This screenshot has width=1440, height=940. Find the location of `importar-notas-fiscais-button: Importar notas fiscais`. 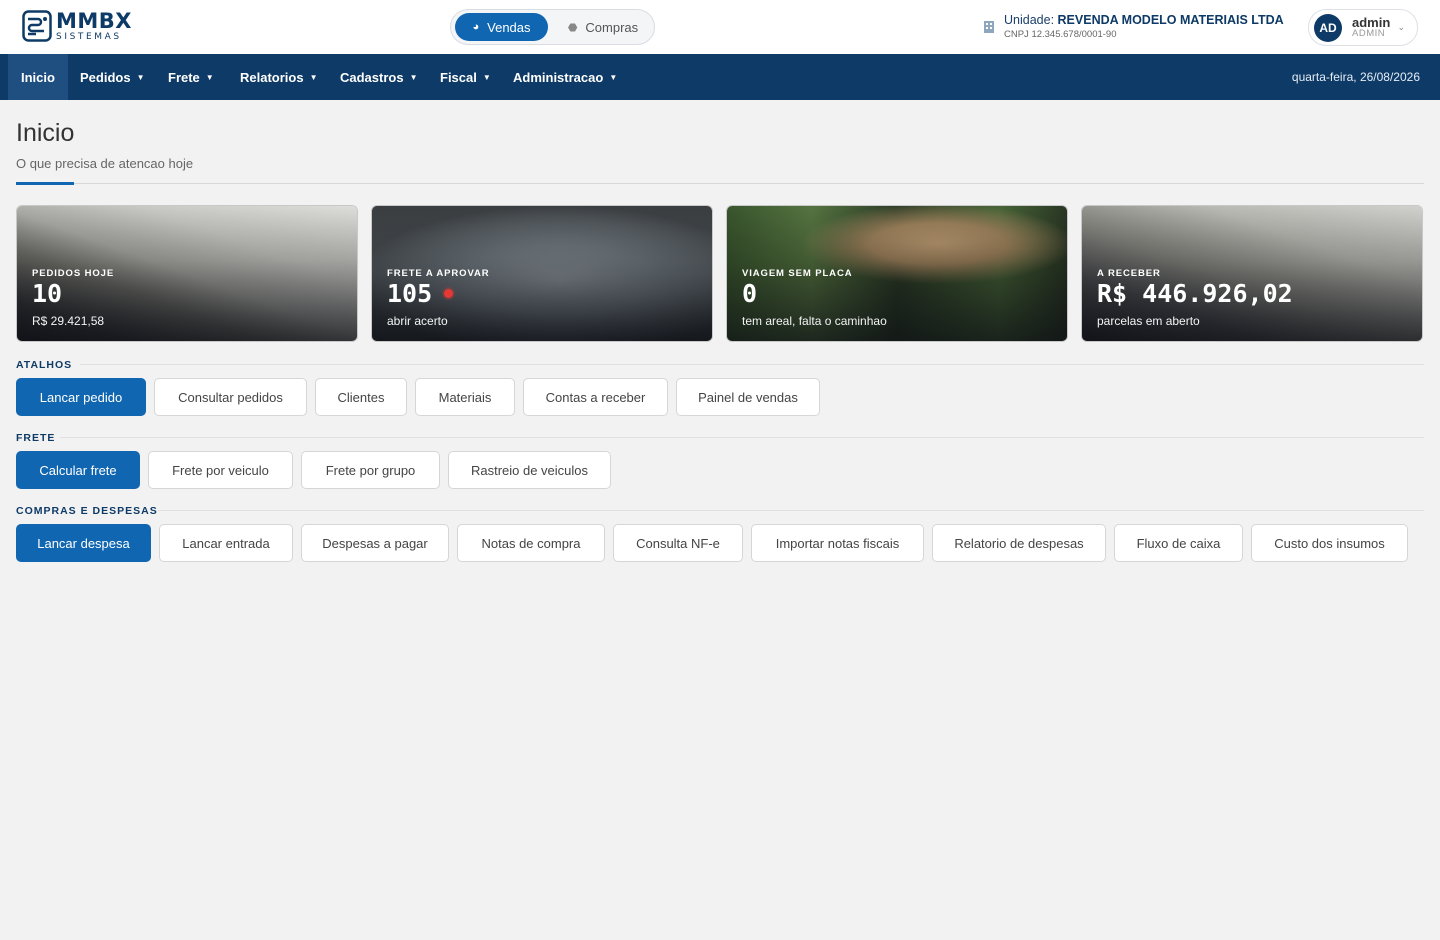

importar-notas-fiscais-button: Importar notas fiscais is located at coordinates (837, 543).